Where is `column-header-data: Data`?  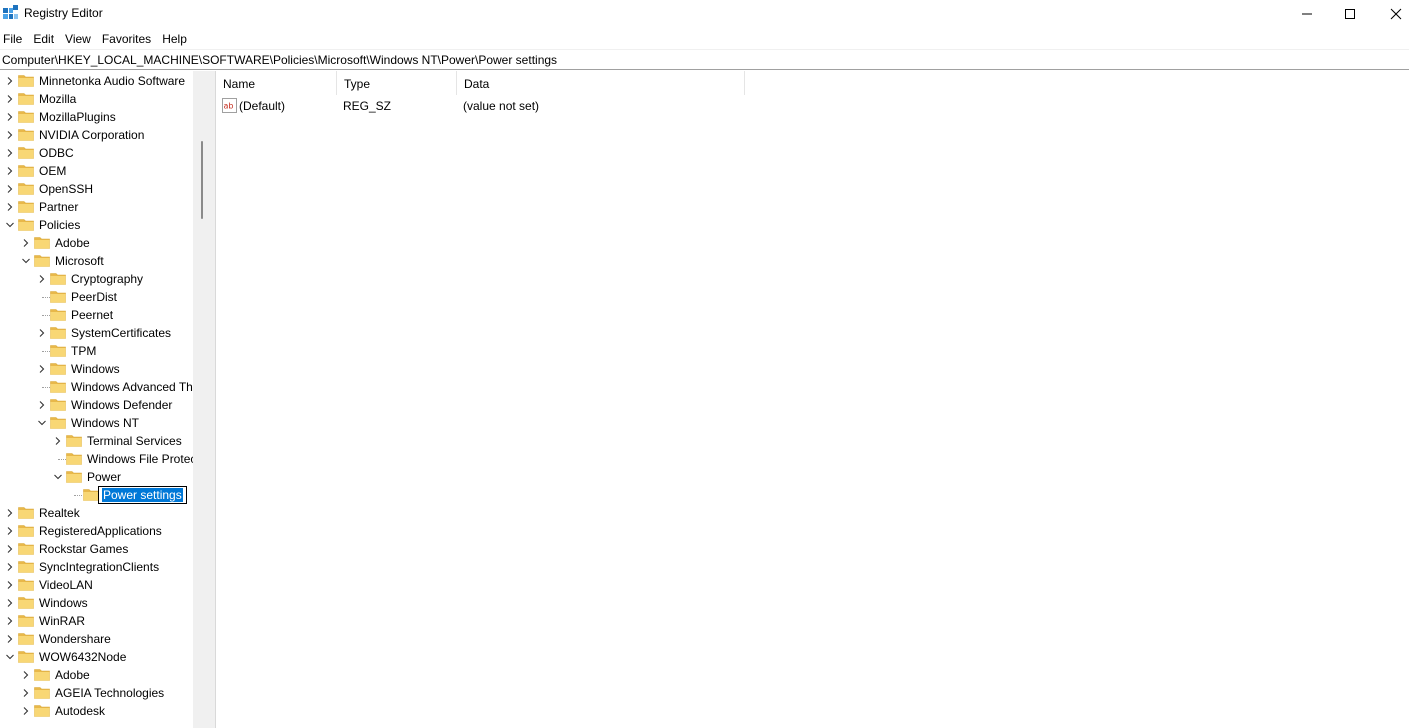 column-header-data: Data is located at coordinates (601, 83).